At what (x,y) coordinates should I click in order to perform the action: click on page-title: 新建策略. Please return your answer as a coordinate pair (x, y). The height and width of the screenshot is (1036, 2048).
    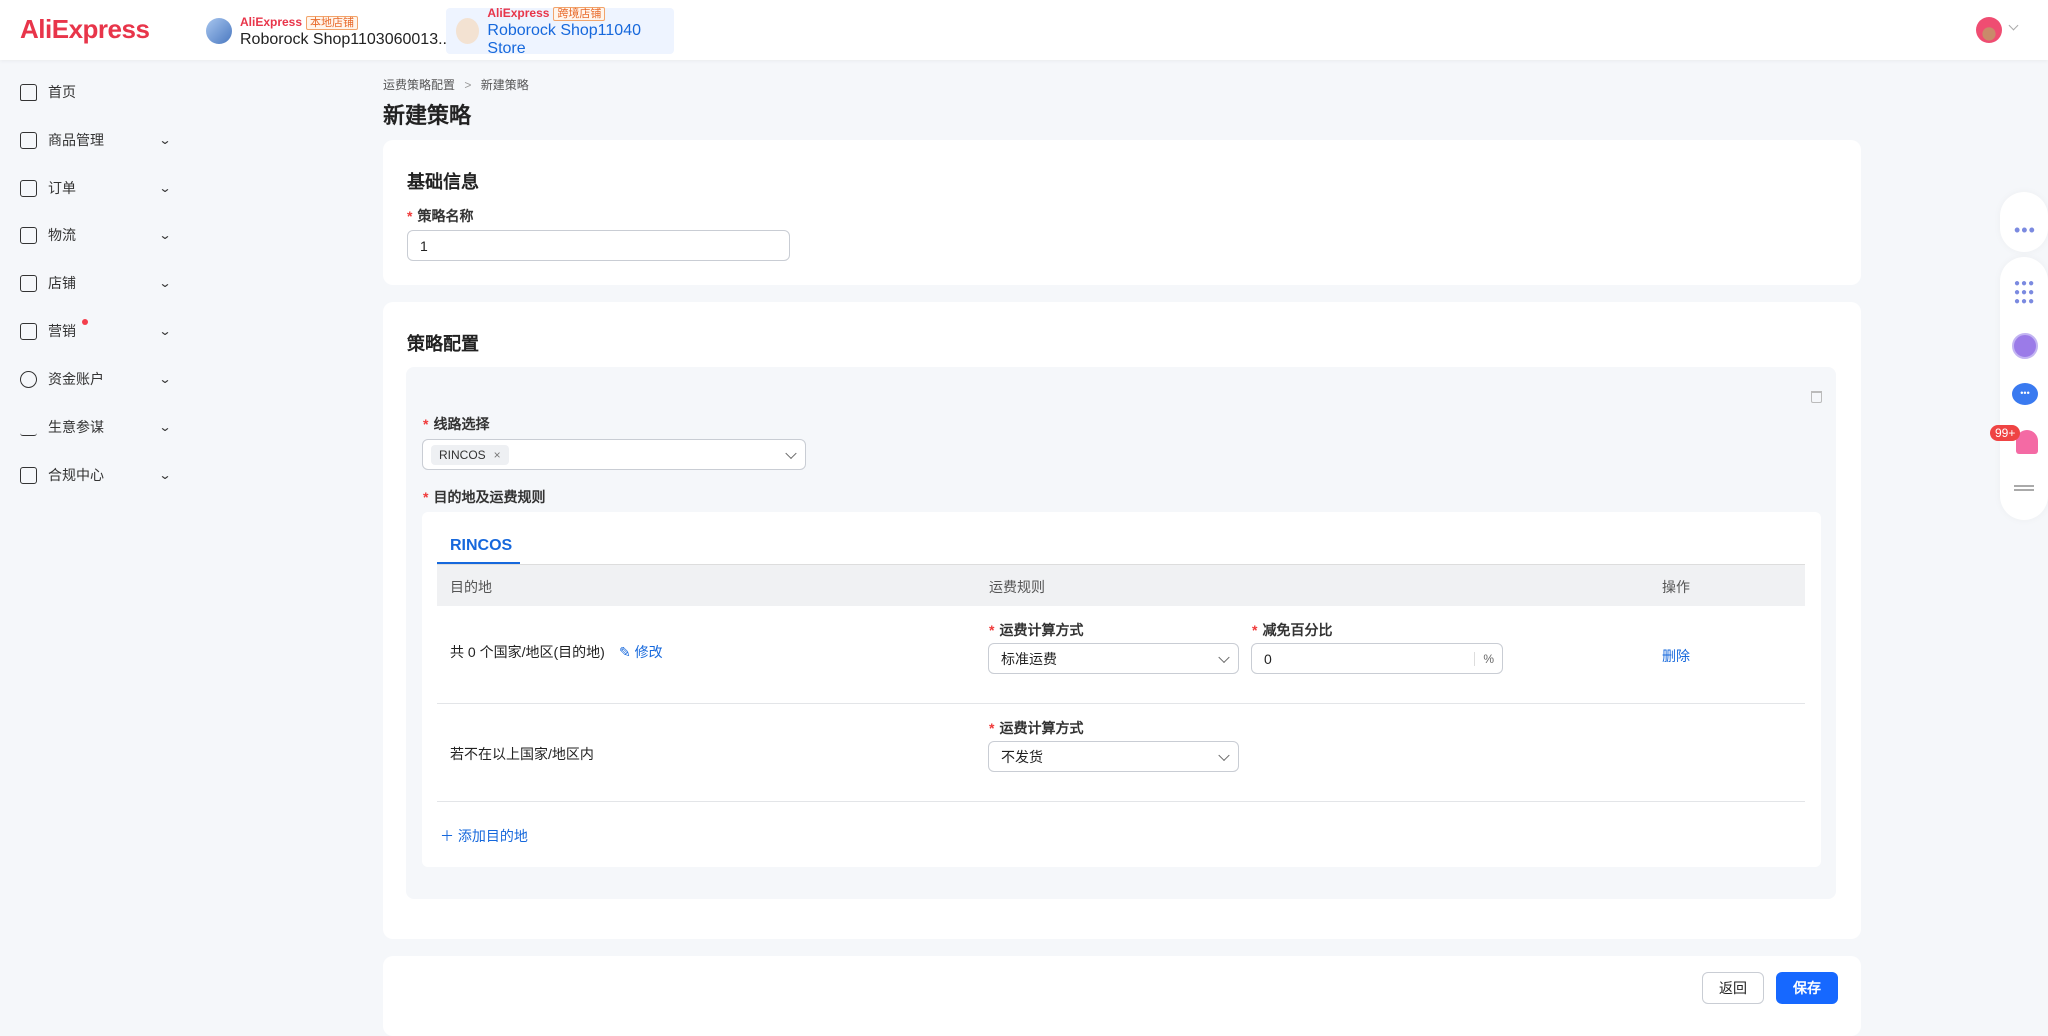
    Looking at the image, I should click on (427, 115).